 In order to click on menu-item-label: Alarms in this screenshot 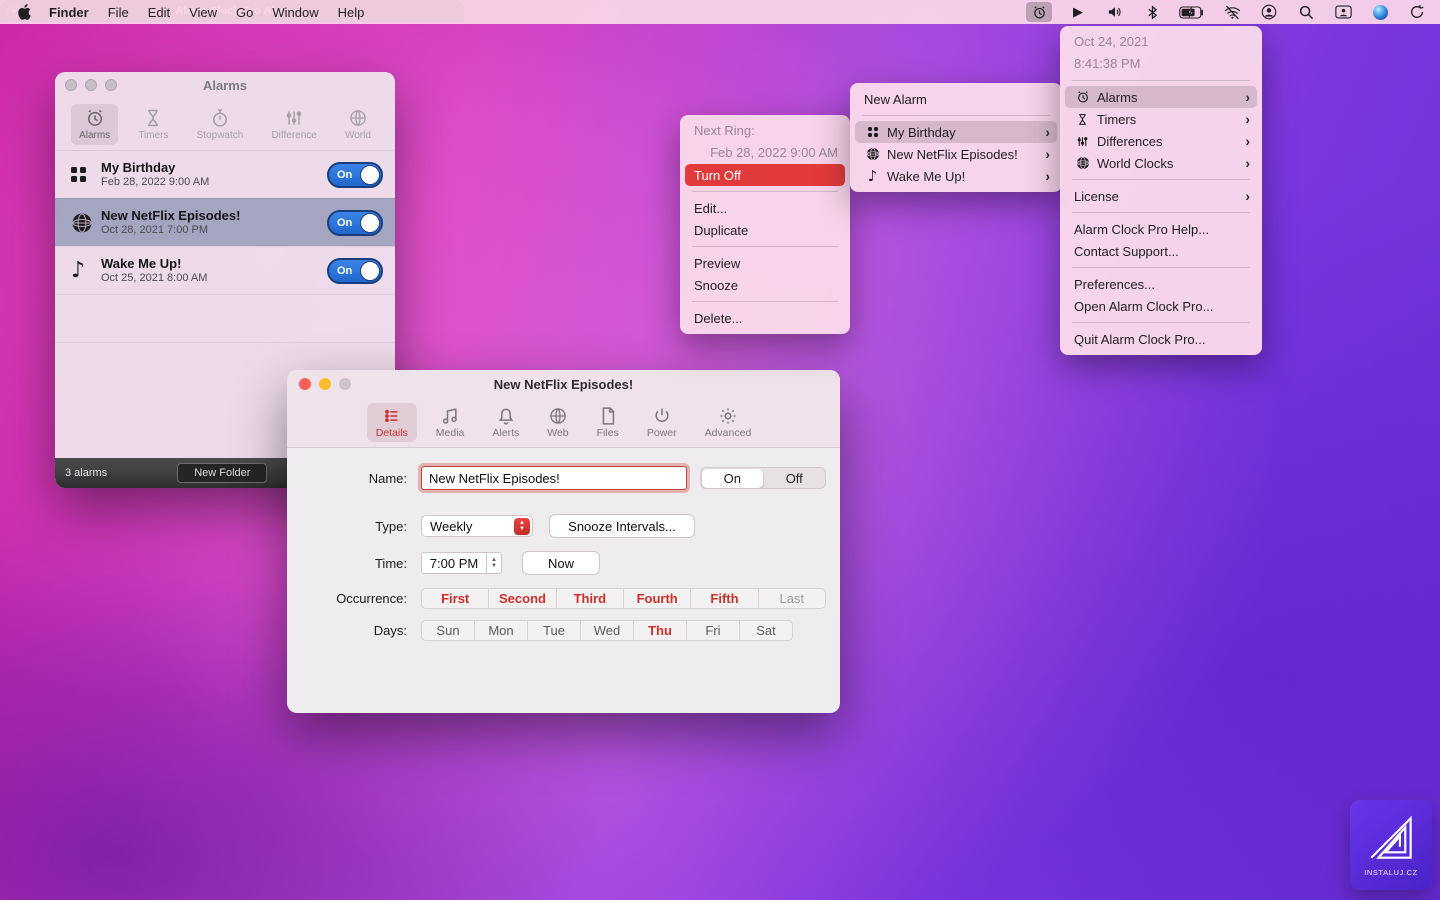, I will do `click(1117, 97)`.